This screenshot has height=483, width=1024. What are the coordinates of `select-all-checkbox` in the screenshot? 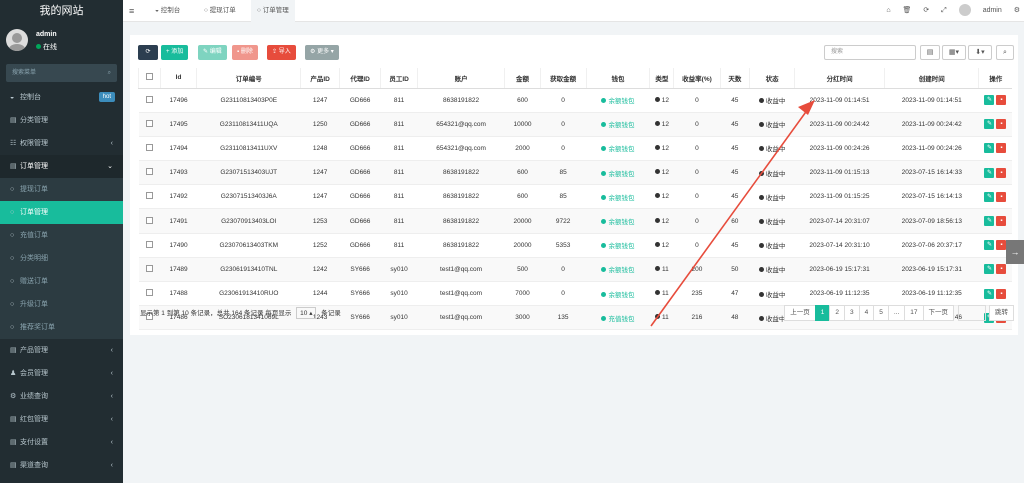 It's located at (149, 78).